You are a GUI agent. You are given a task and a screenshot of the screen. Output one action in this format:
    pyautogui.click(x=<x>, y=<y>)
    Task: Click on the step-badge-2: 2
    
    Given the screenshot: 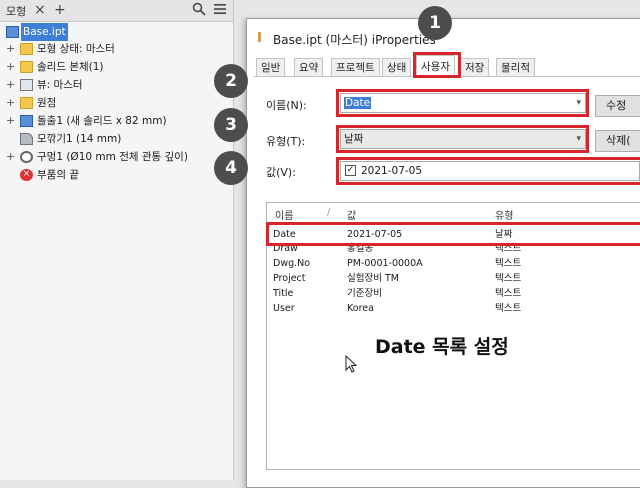 What is the action you would take?
    pyautogui.click(x=231, y=81)
    